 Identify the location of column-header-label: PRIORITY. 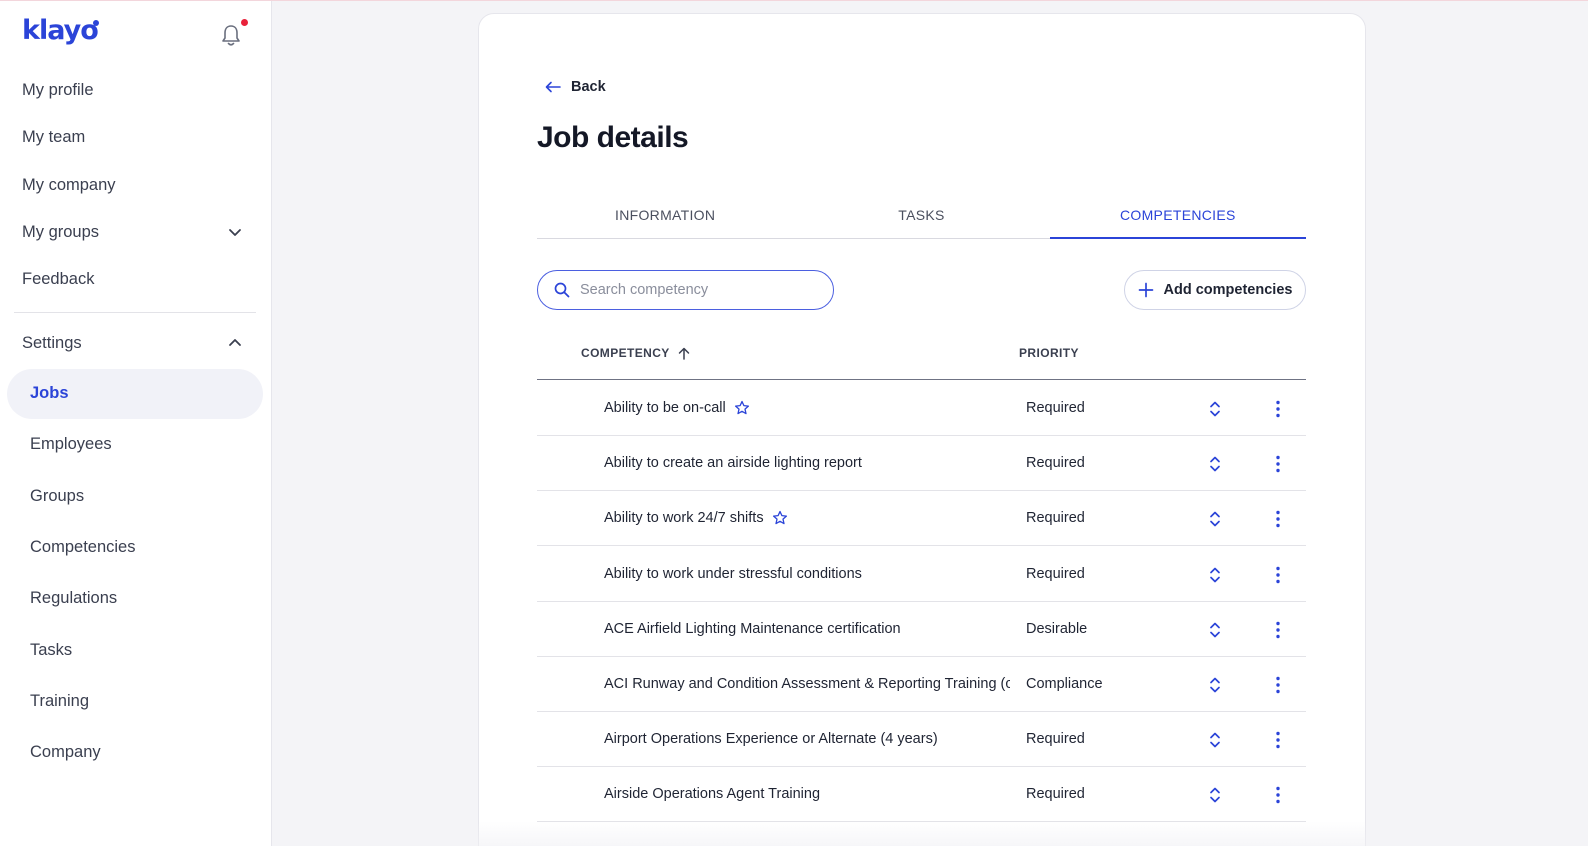
(1049, 353).